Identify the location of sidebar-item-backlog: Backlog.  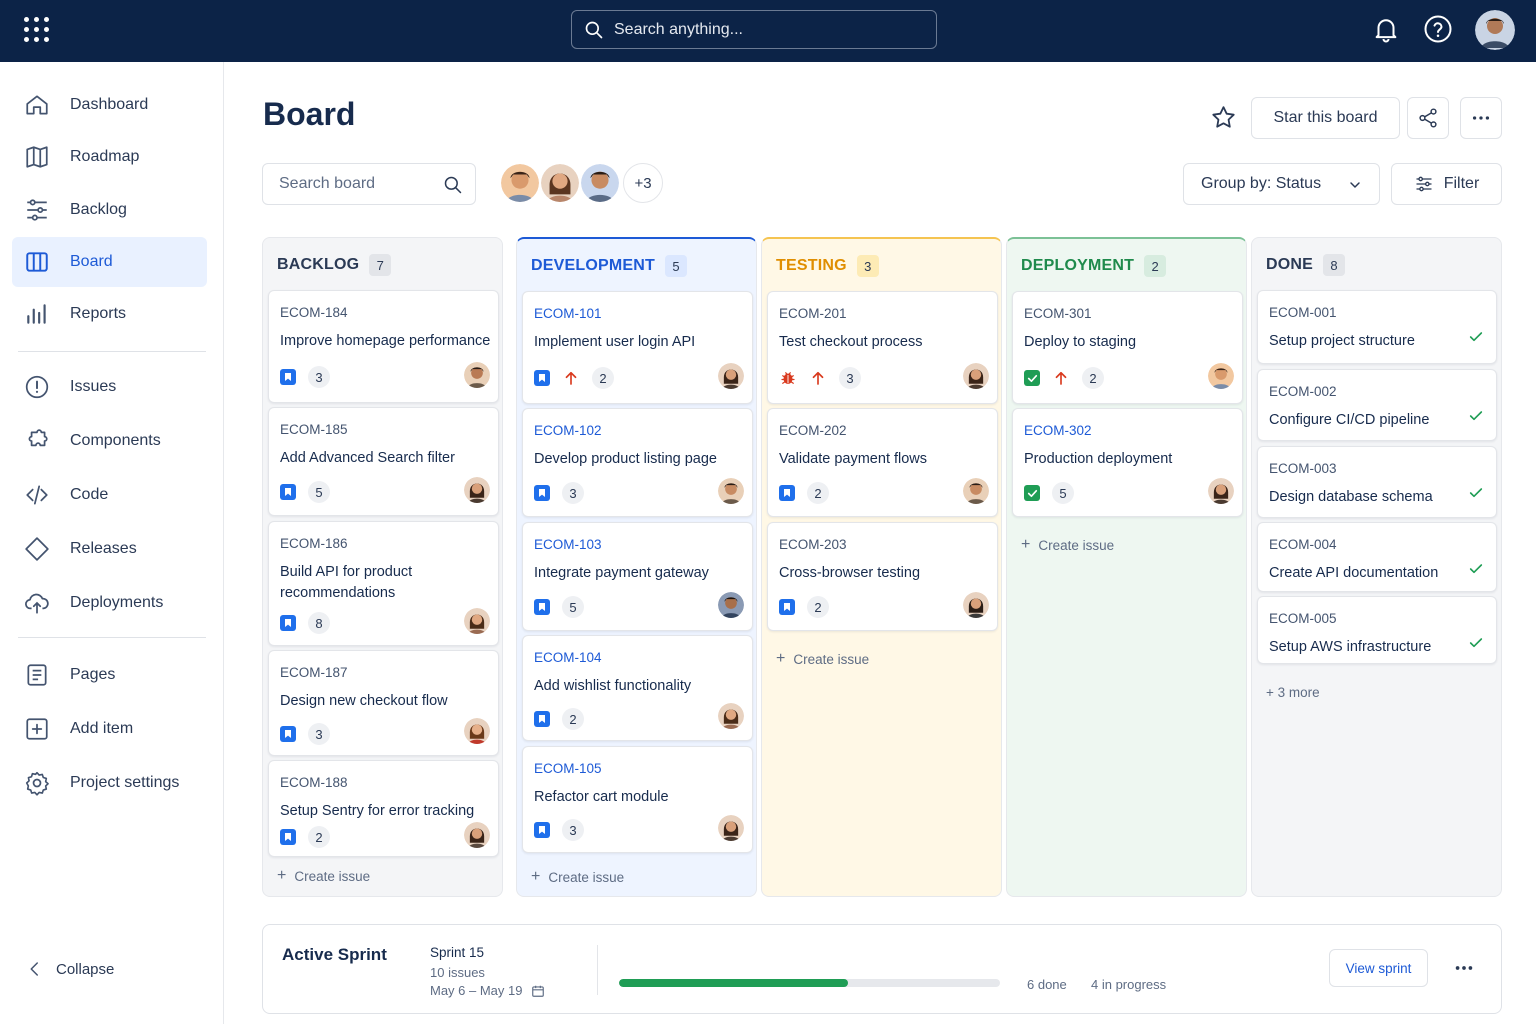
(109, 210).